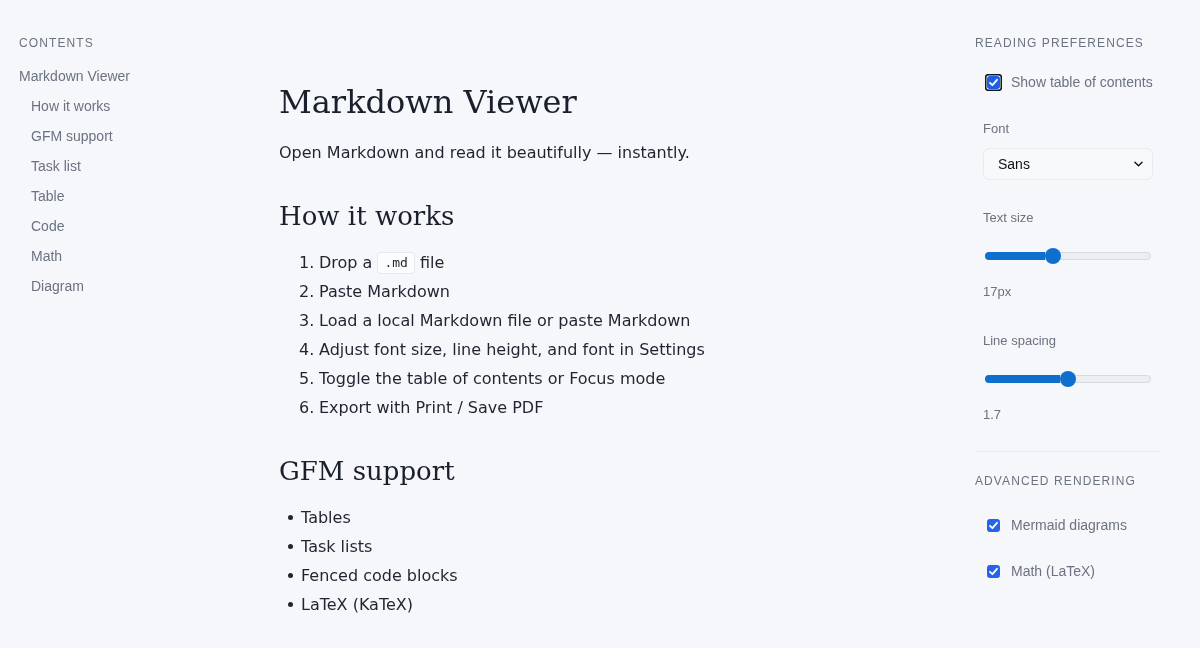 This screenshot has height=648, width=1200. What do you see at coordinates (56, 166) in the screenshot?
I see `toc-link: Task list` at bounding box center [56, 166].